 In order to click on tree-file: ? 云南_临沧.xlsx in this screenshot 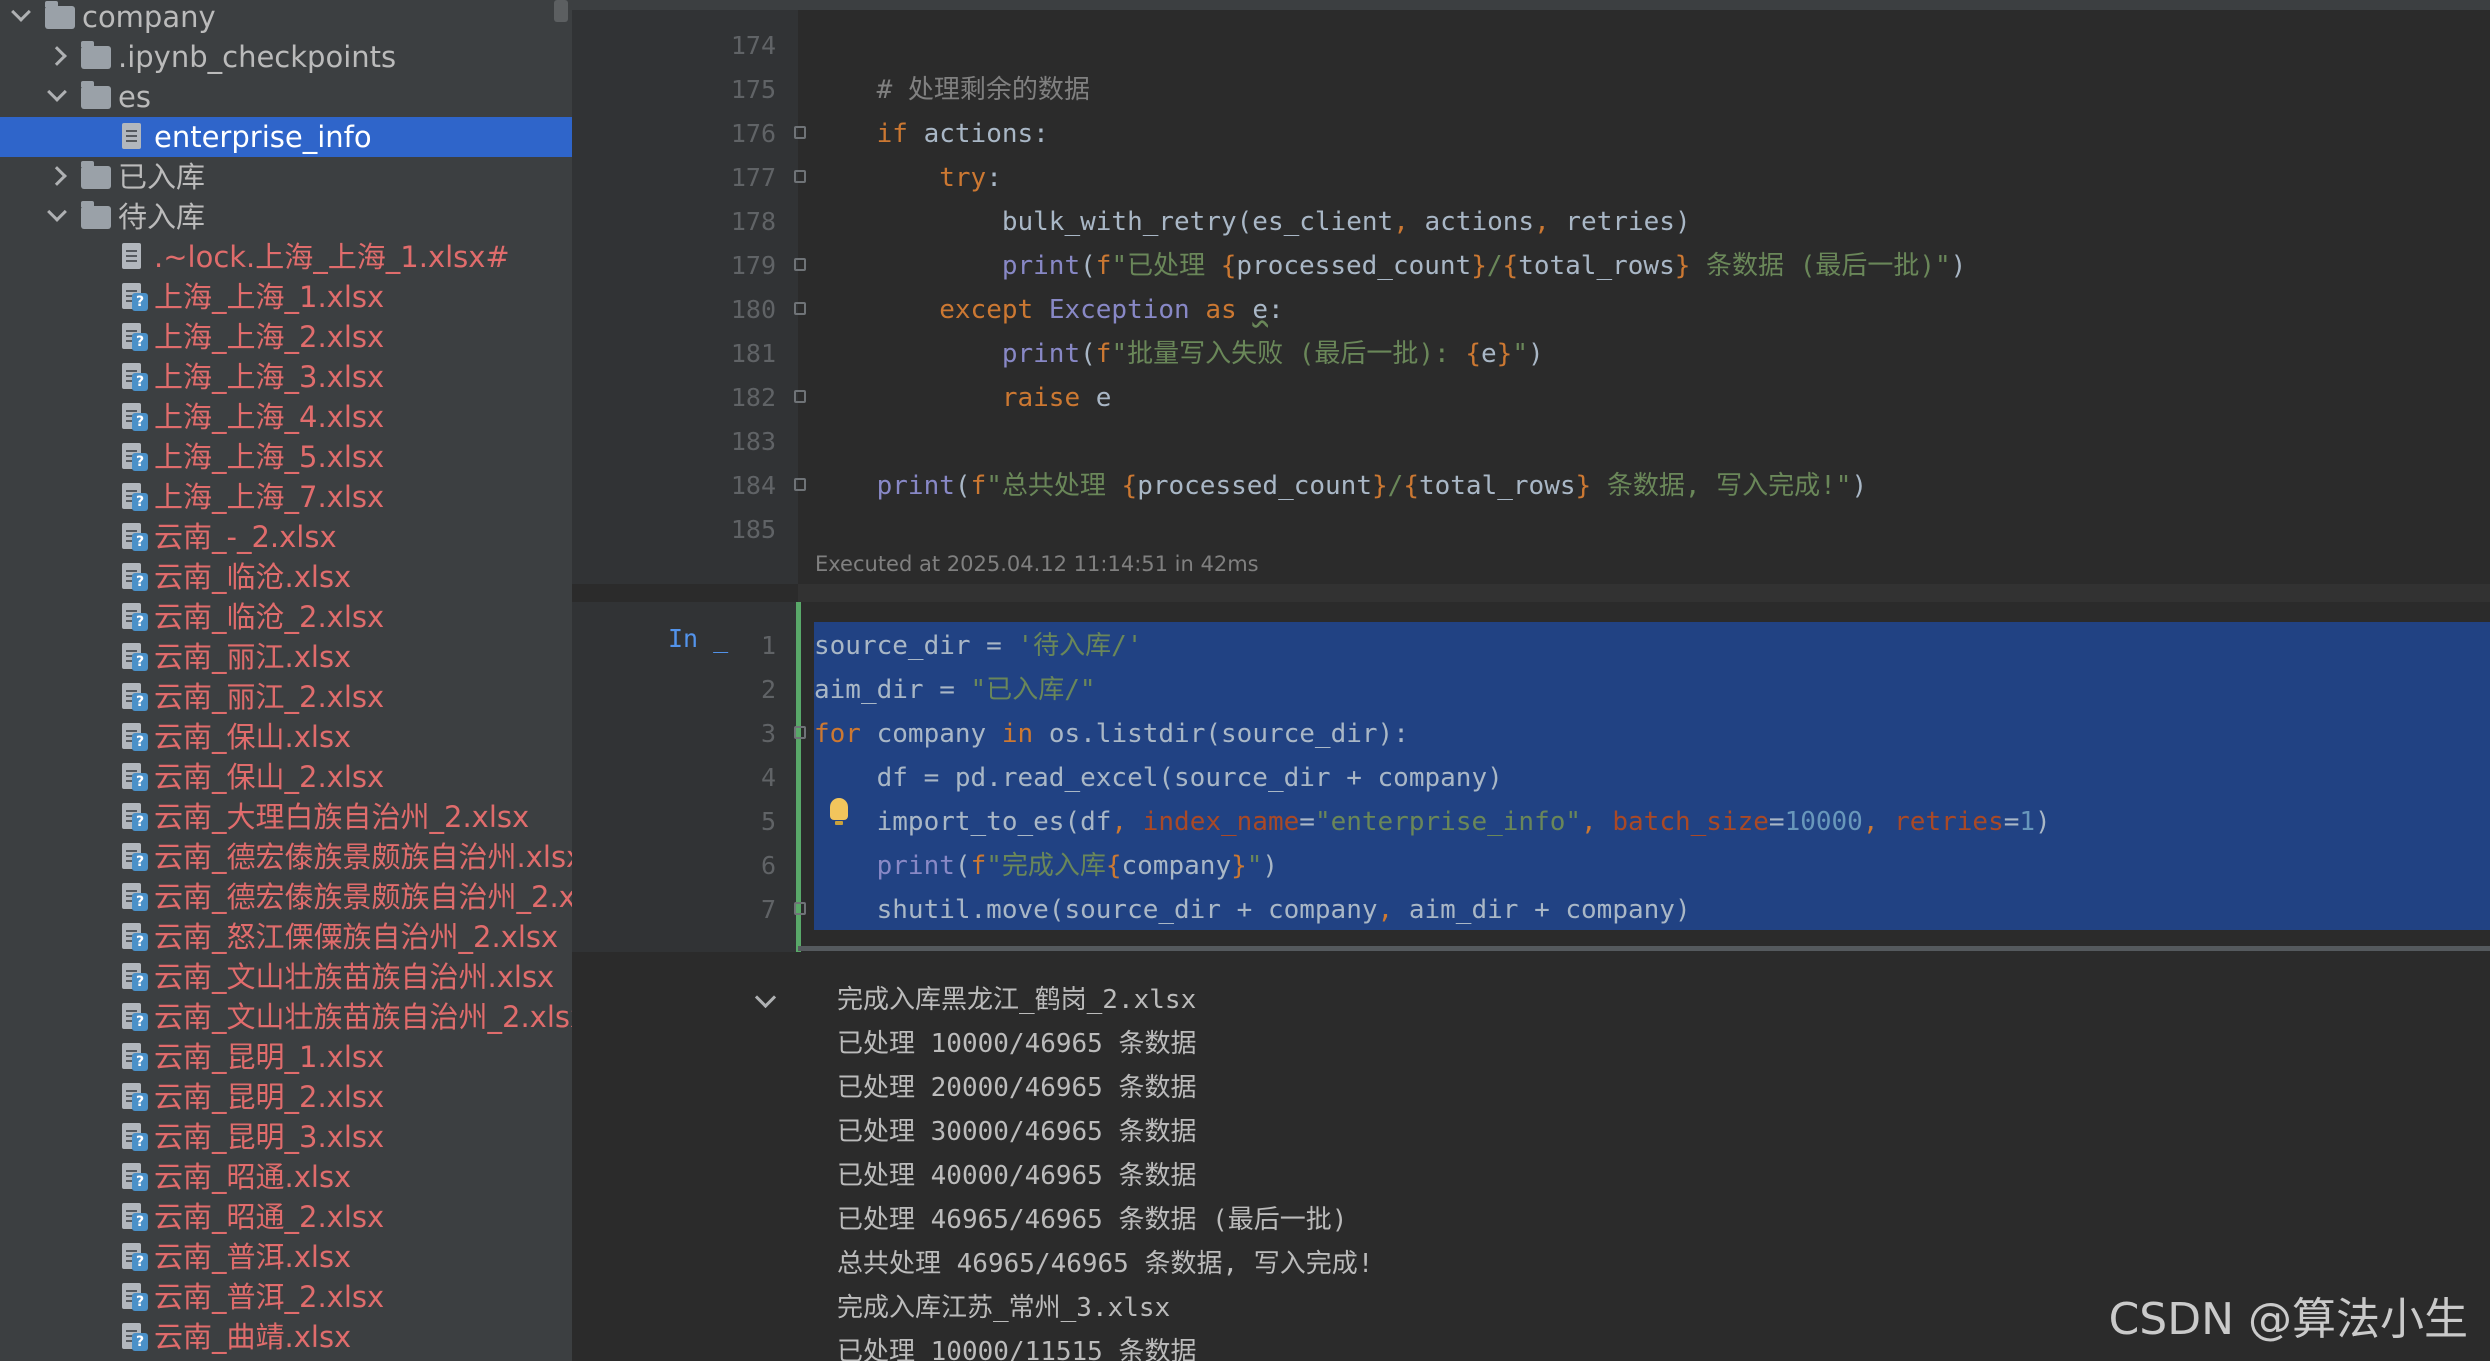, I will do `click(286, 577)`.